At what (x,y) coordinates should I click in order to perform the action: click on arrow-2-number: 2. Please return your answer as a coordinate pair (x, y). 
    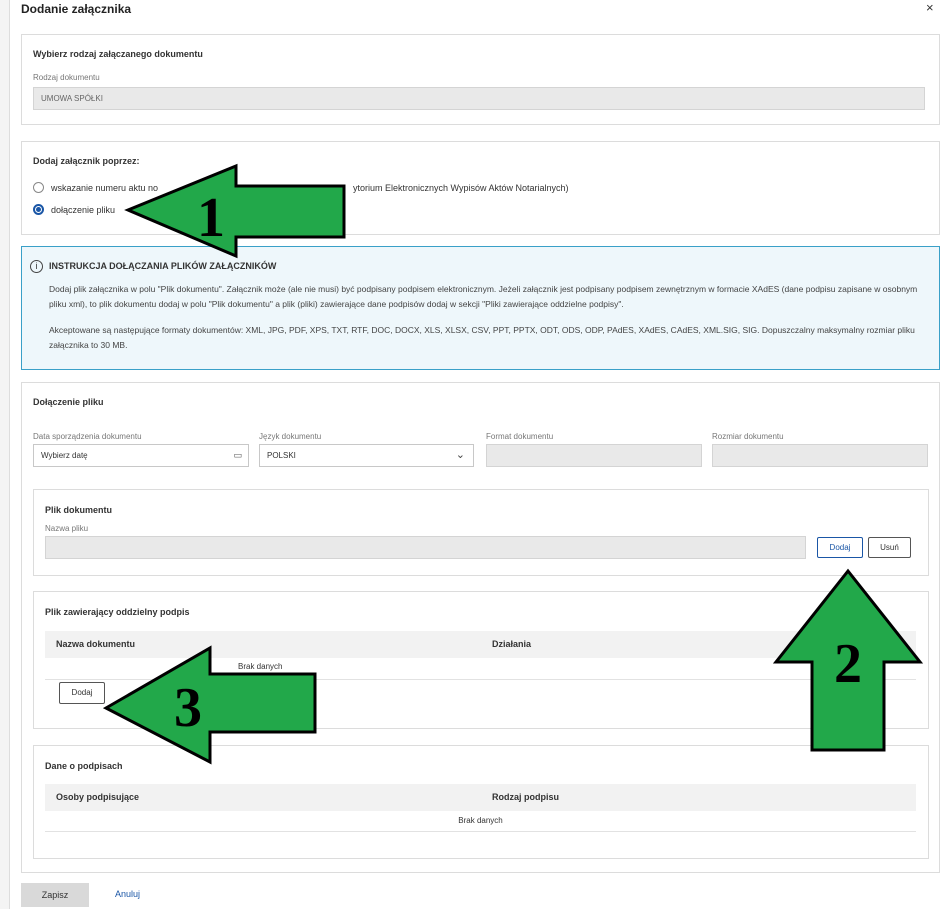
    Looking at the image, I should click on (848, 664).